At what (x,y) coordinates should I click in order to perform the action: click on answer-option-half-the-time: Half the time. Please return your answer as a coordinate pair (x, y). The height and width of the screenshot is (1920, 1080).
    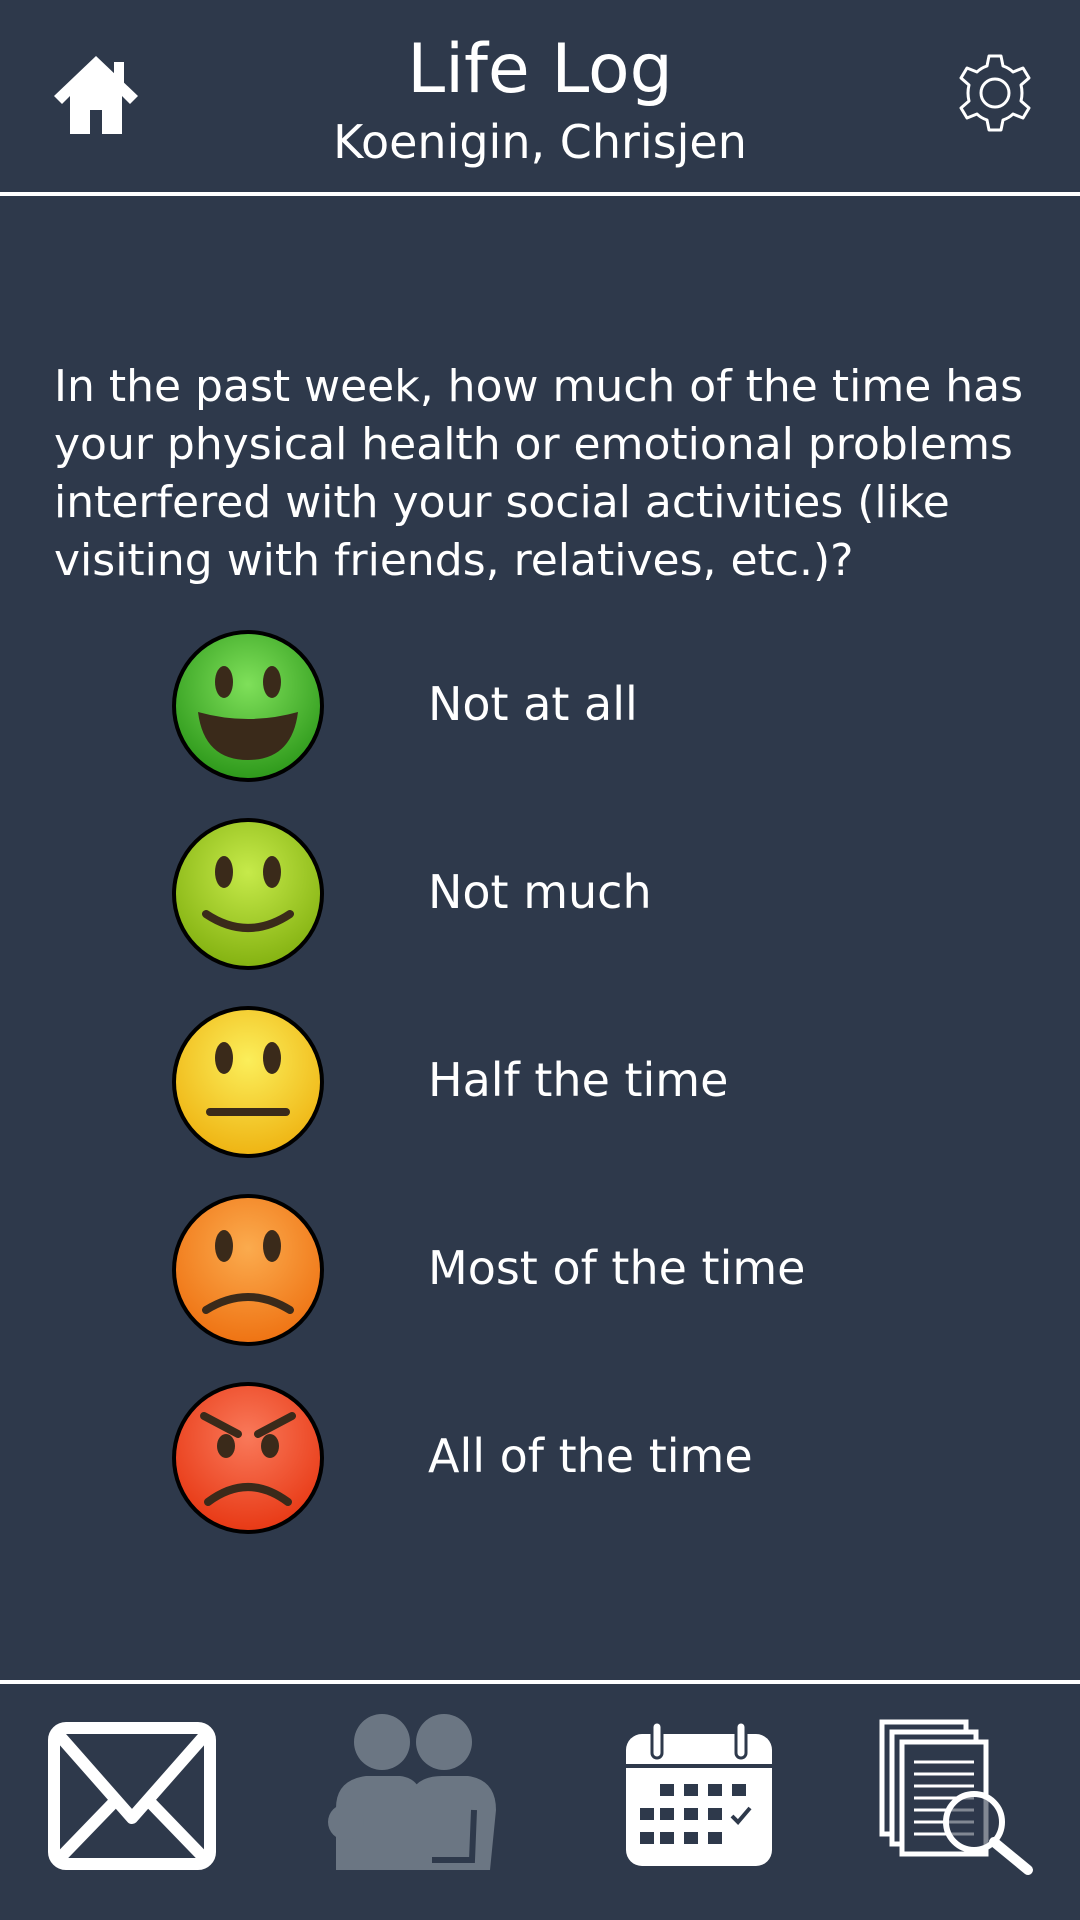
    Looking at the image, I should click on (540, 1082).